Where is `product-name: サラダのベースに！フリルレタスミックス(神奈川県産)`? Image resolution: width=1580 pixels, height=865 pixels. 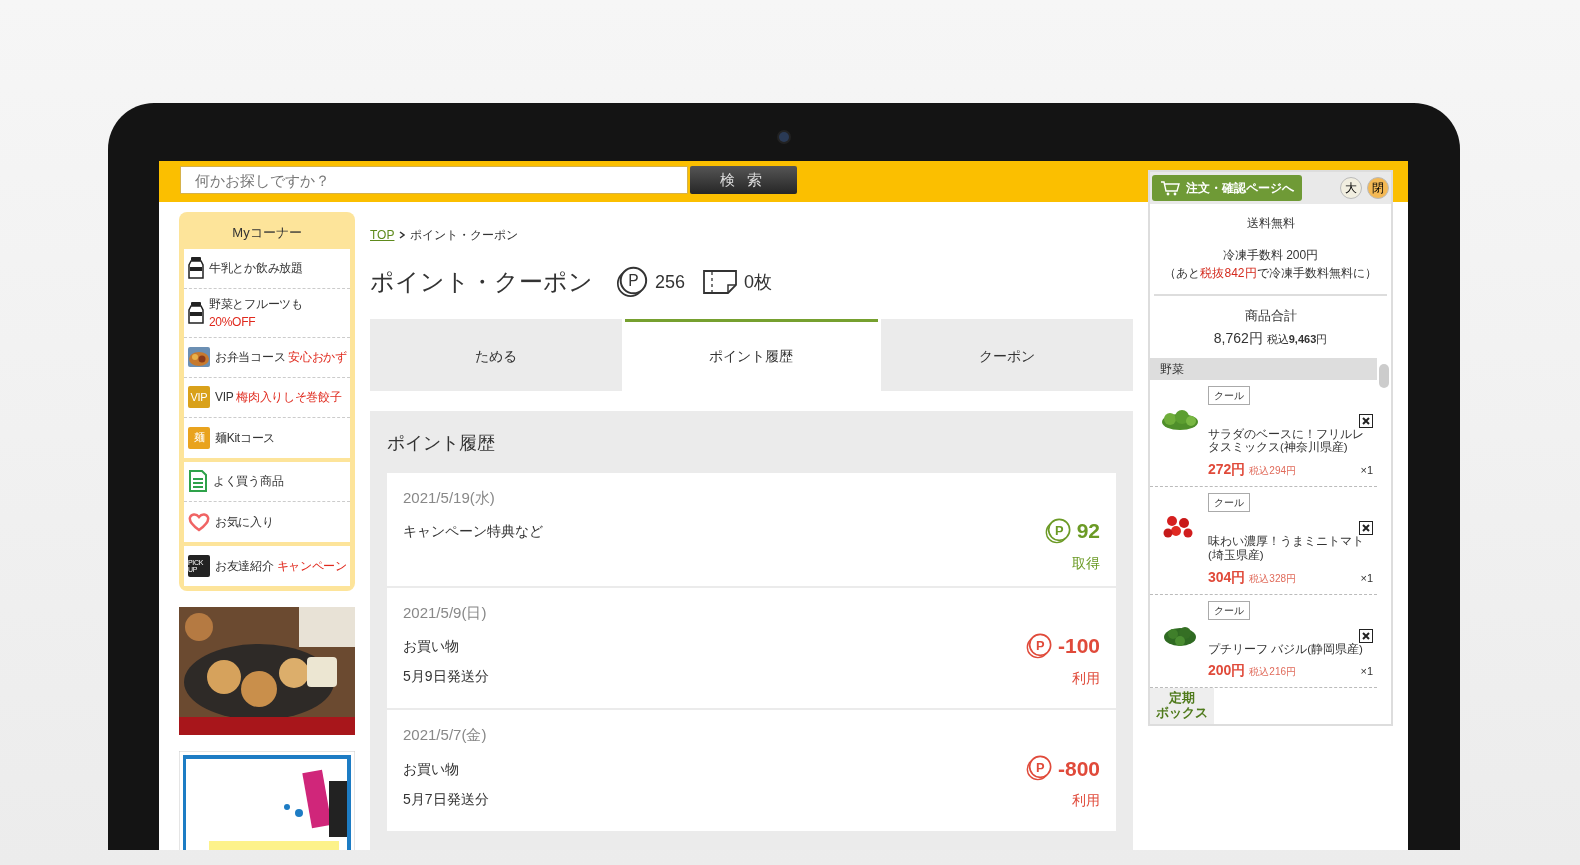 product-name: サラダのベースに！フリルレタスミックス(神奈川県産) is located at coordinates (1290, 441).